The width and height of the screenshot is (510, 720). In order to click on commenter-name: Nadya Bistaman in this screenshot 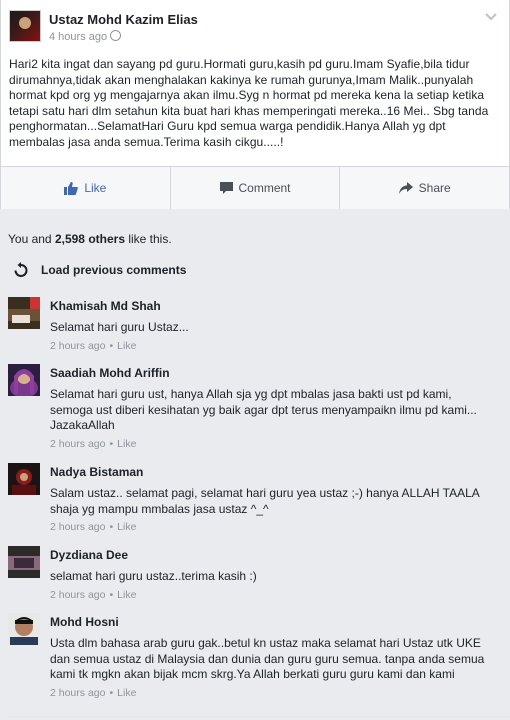, I will do `click(96, 472)`.